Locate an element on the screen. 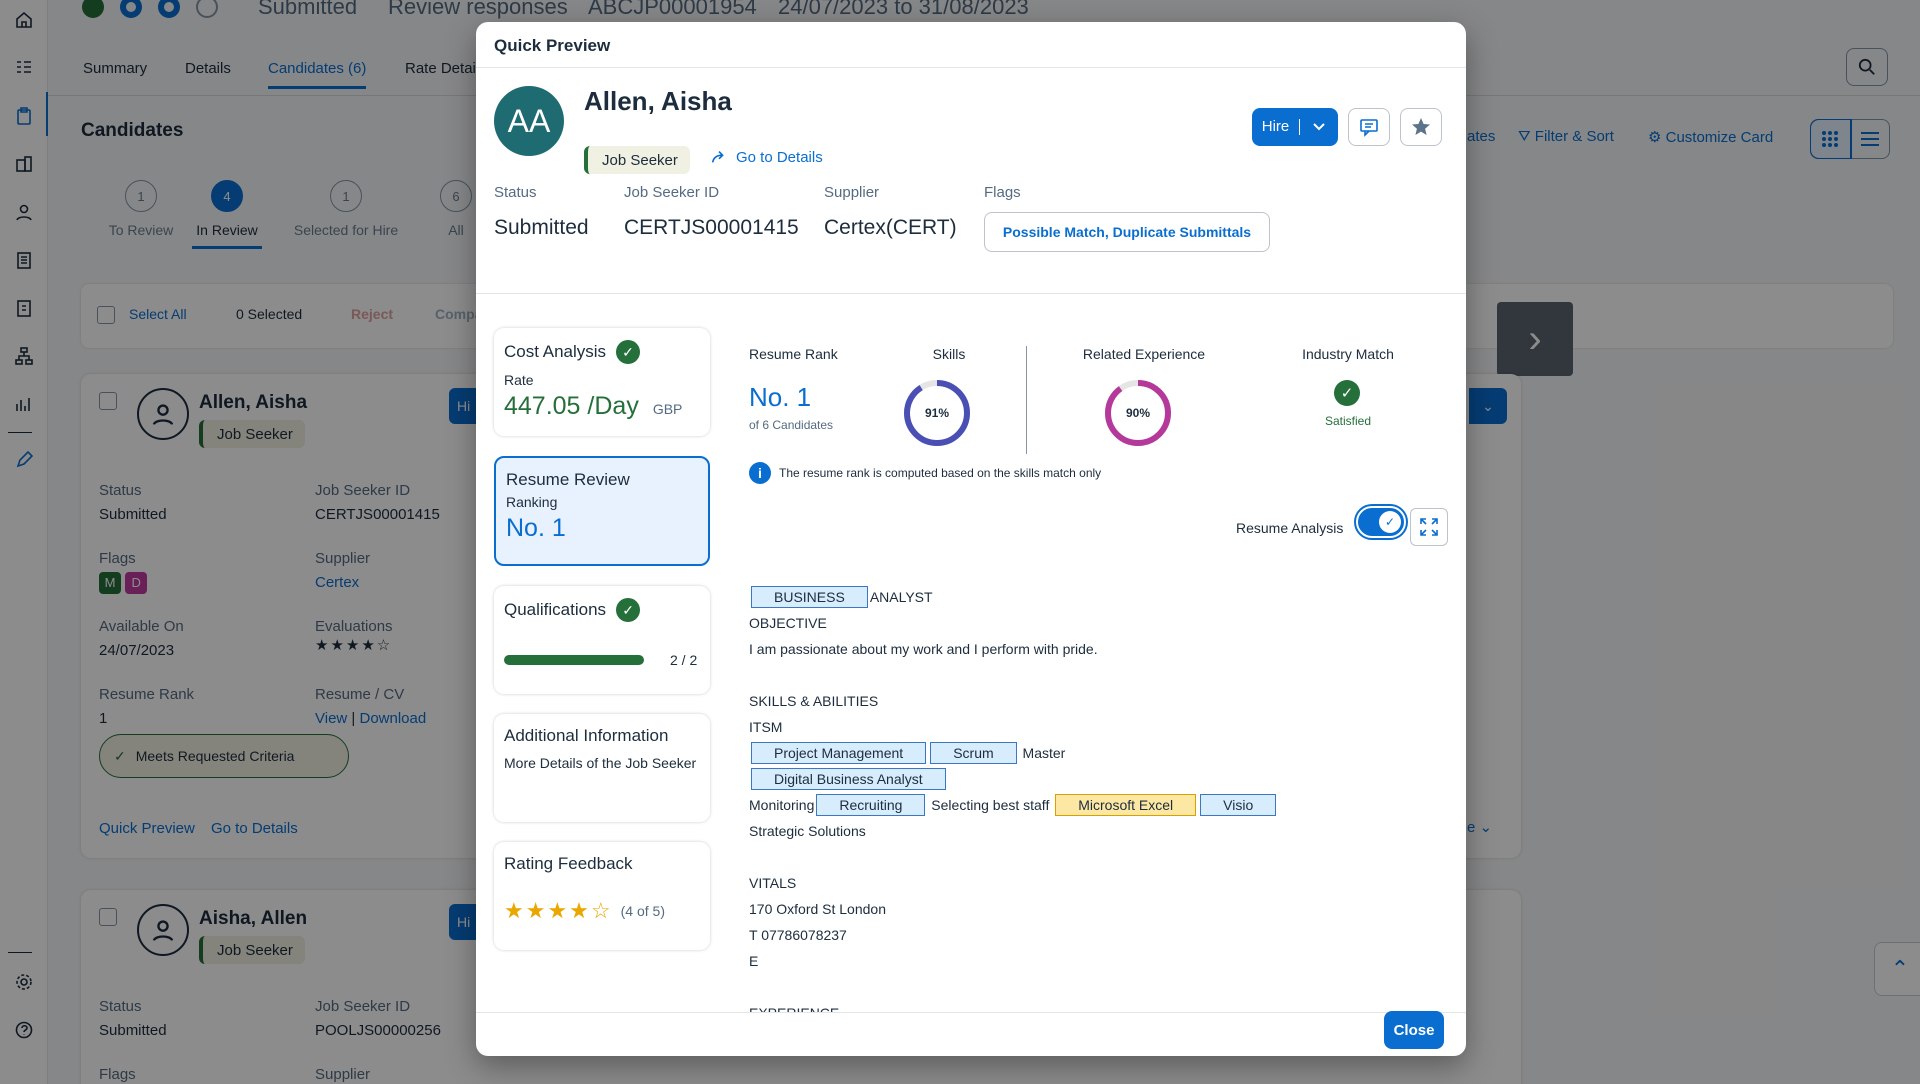 The height and width of the screenshot is (1084, 1920). supplier-label: Supplier is located at coordinates (852, 192).